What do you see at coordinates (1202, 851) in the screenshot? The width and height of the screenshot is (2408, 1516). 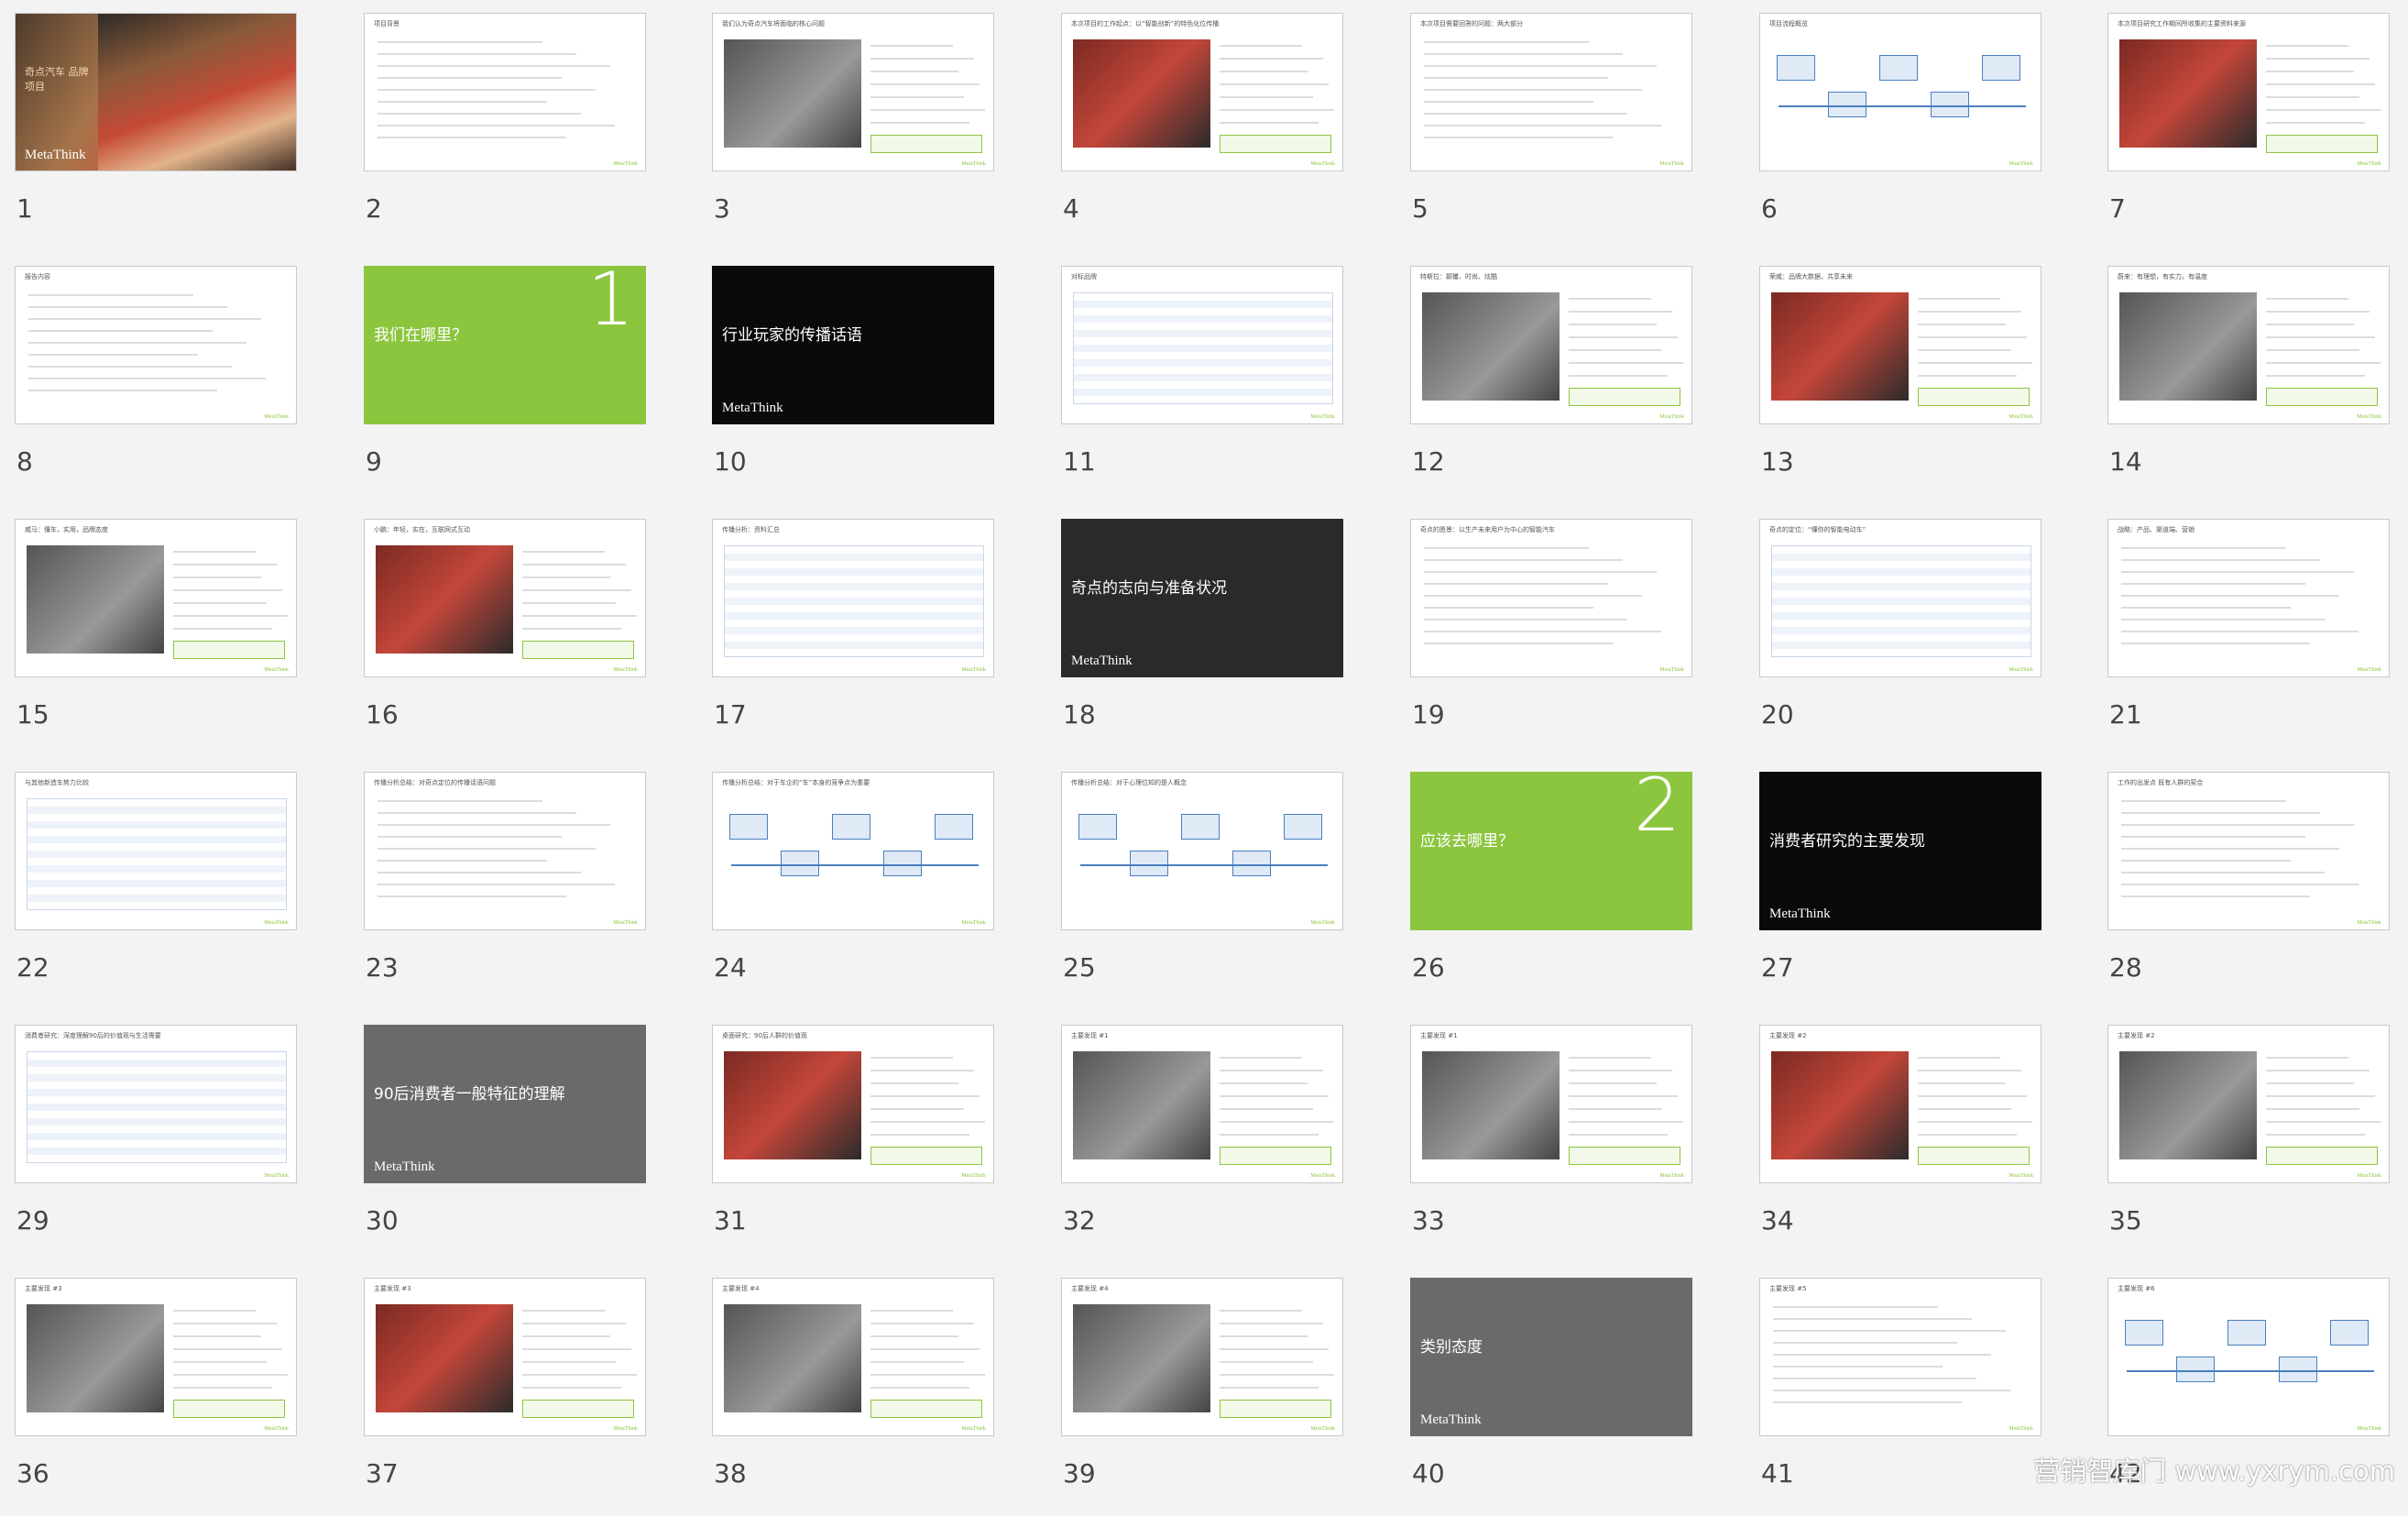 I see `slide-preview: 传播分析总结：对于心理位知的是人概念 MetaThink` at bounding box center [1202, 851].